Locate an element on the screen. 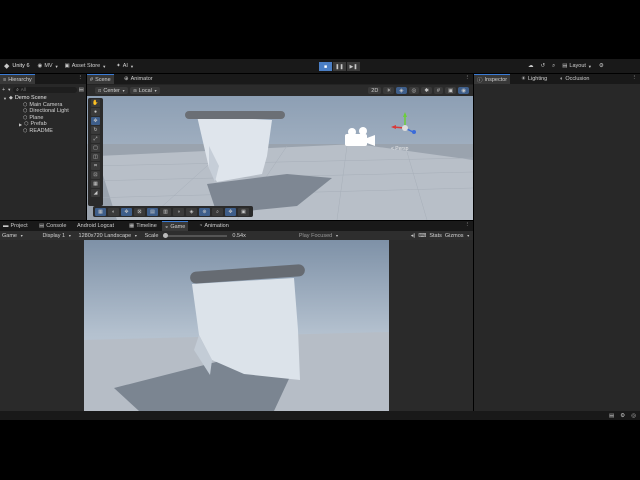  cloth-tool-icon: ⊕ is located at coordinates (204, 211).